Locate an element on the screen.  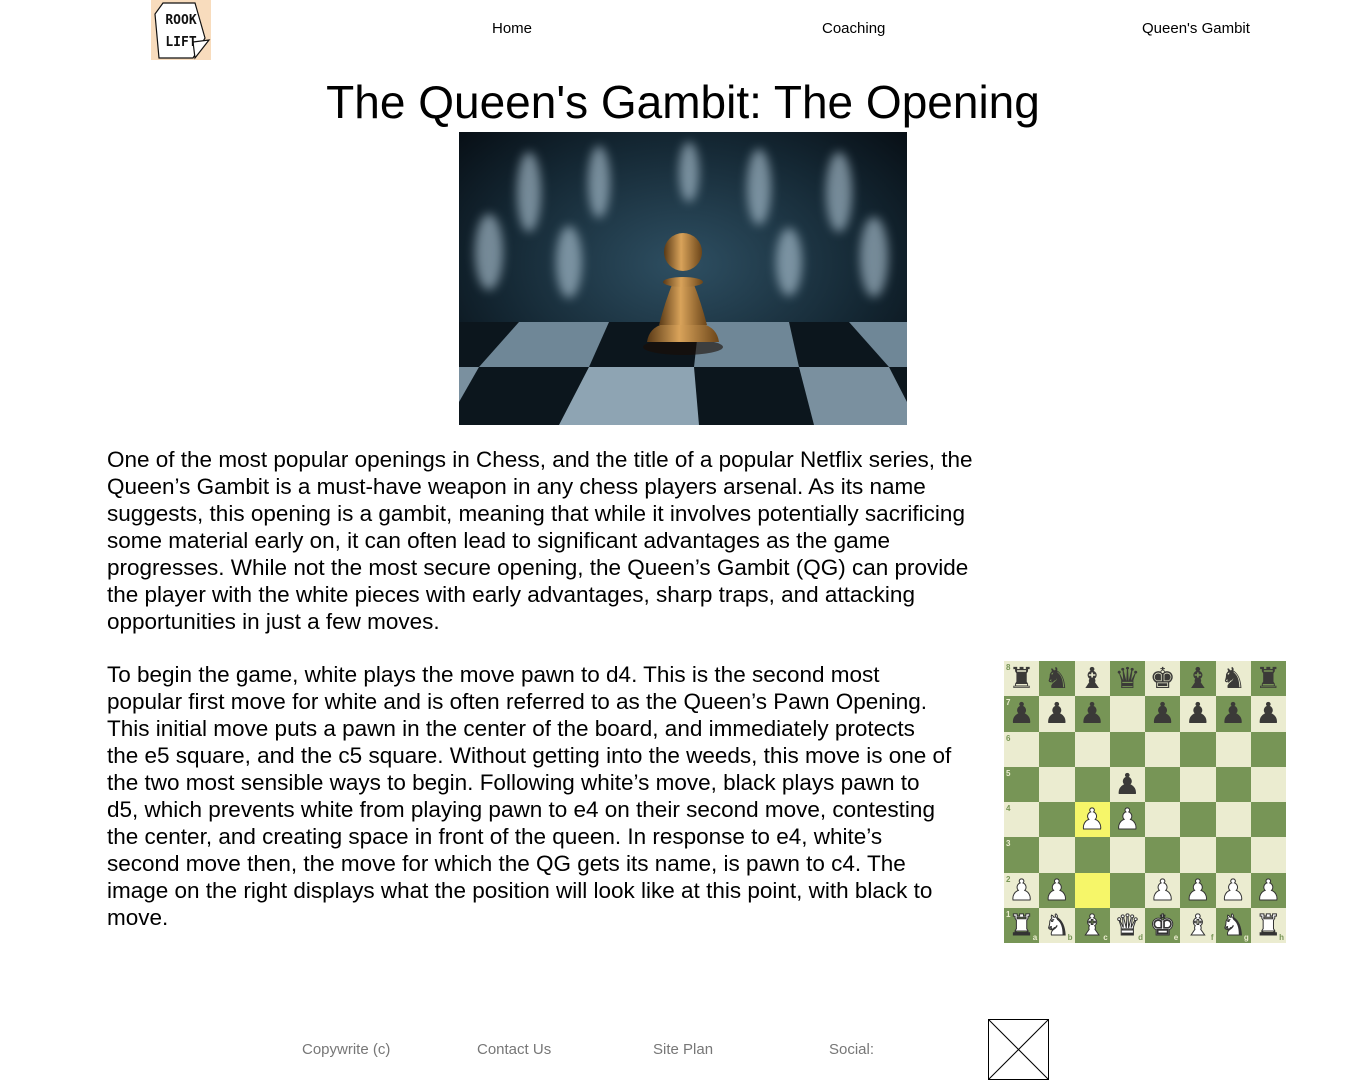
black-bishop-icon: ♝ is located at coordinates (1197, 678).